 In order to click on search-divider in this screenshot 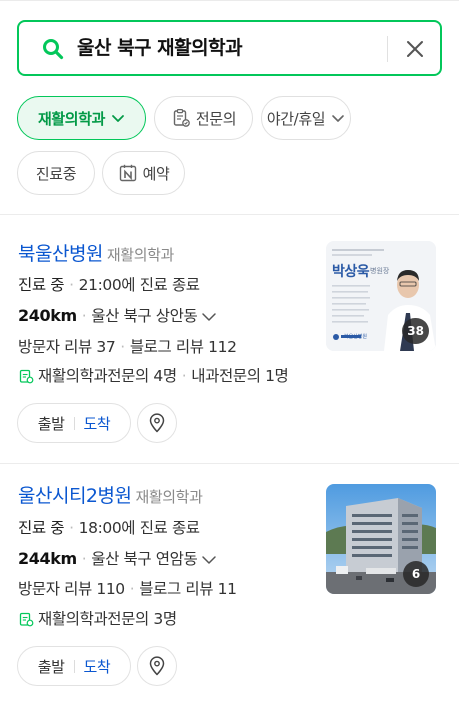, I will do `click(387, 49)`.